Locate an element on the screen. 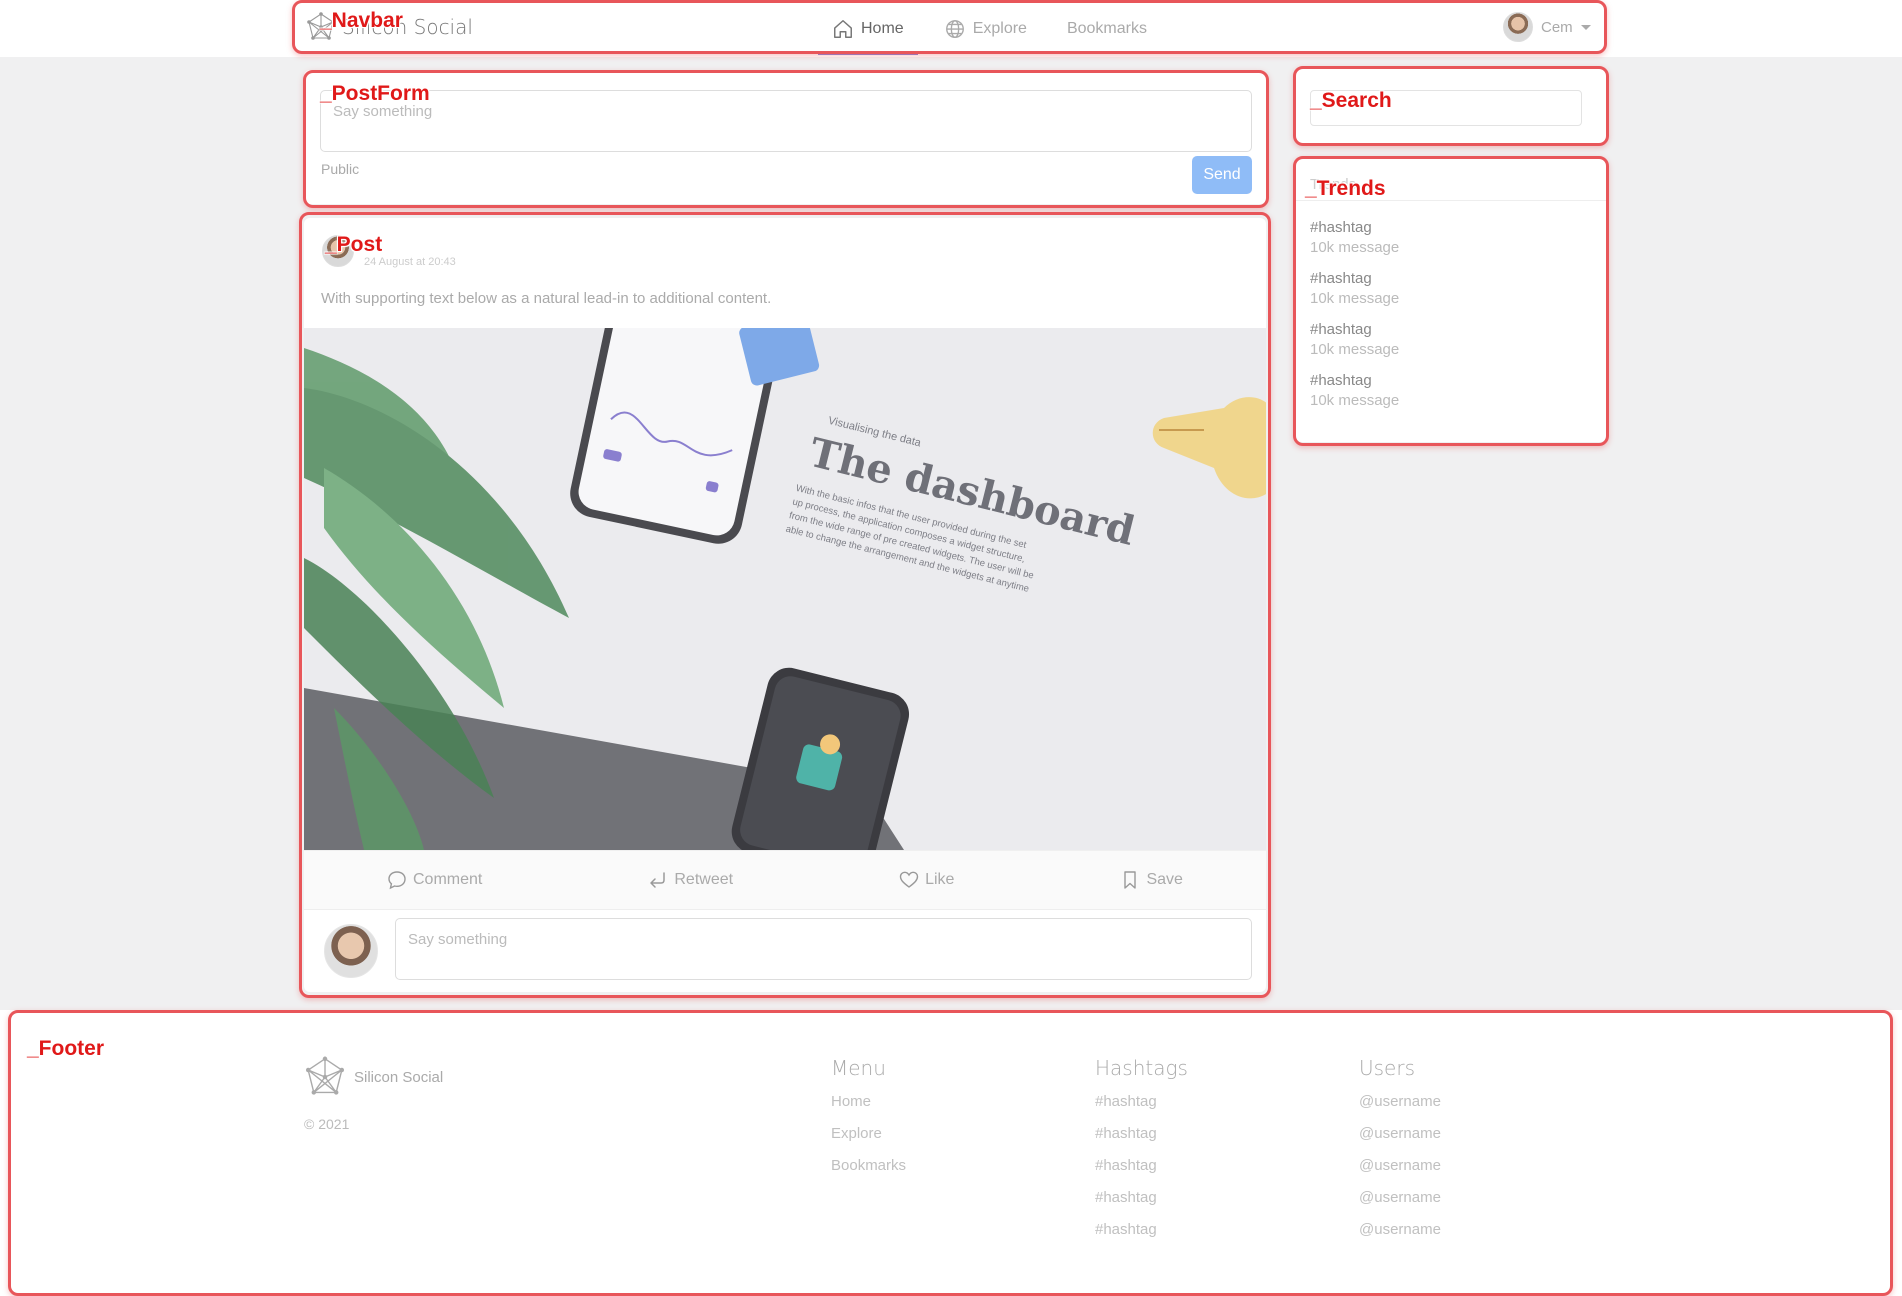  home-icon is located at coordinates (843, 28).